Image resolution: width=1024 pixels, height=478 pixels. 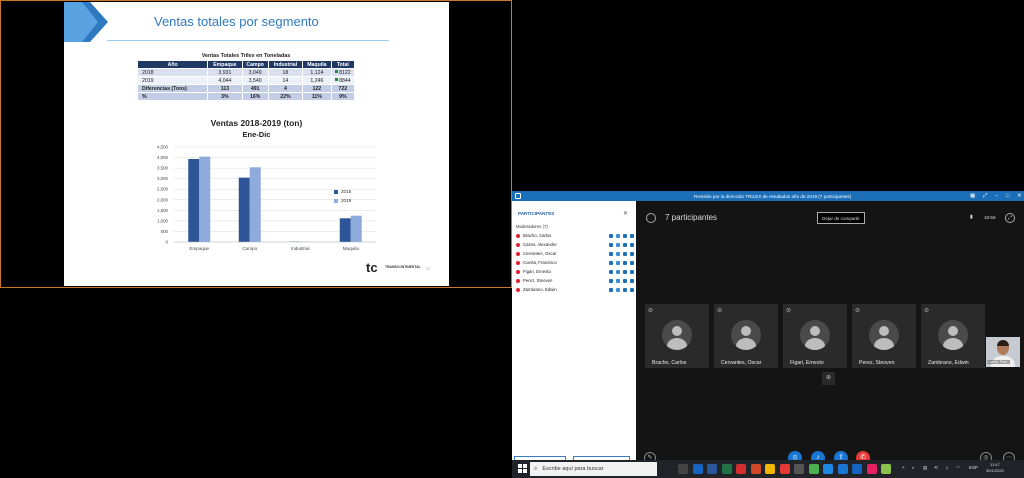 I want to click on moderators-group-label: Moderadores (7), so click(x=532, y=226).